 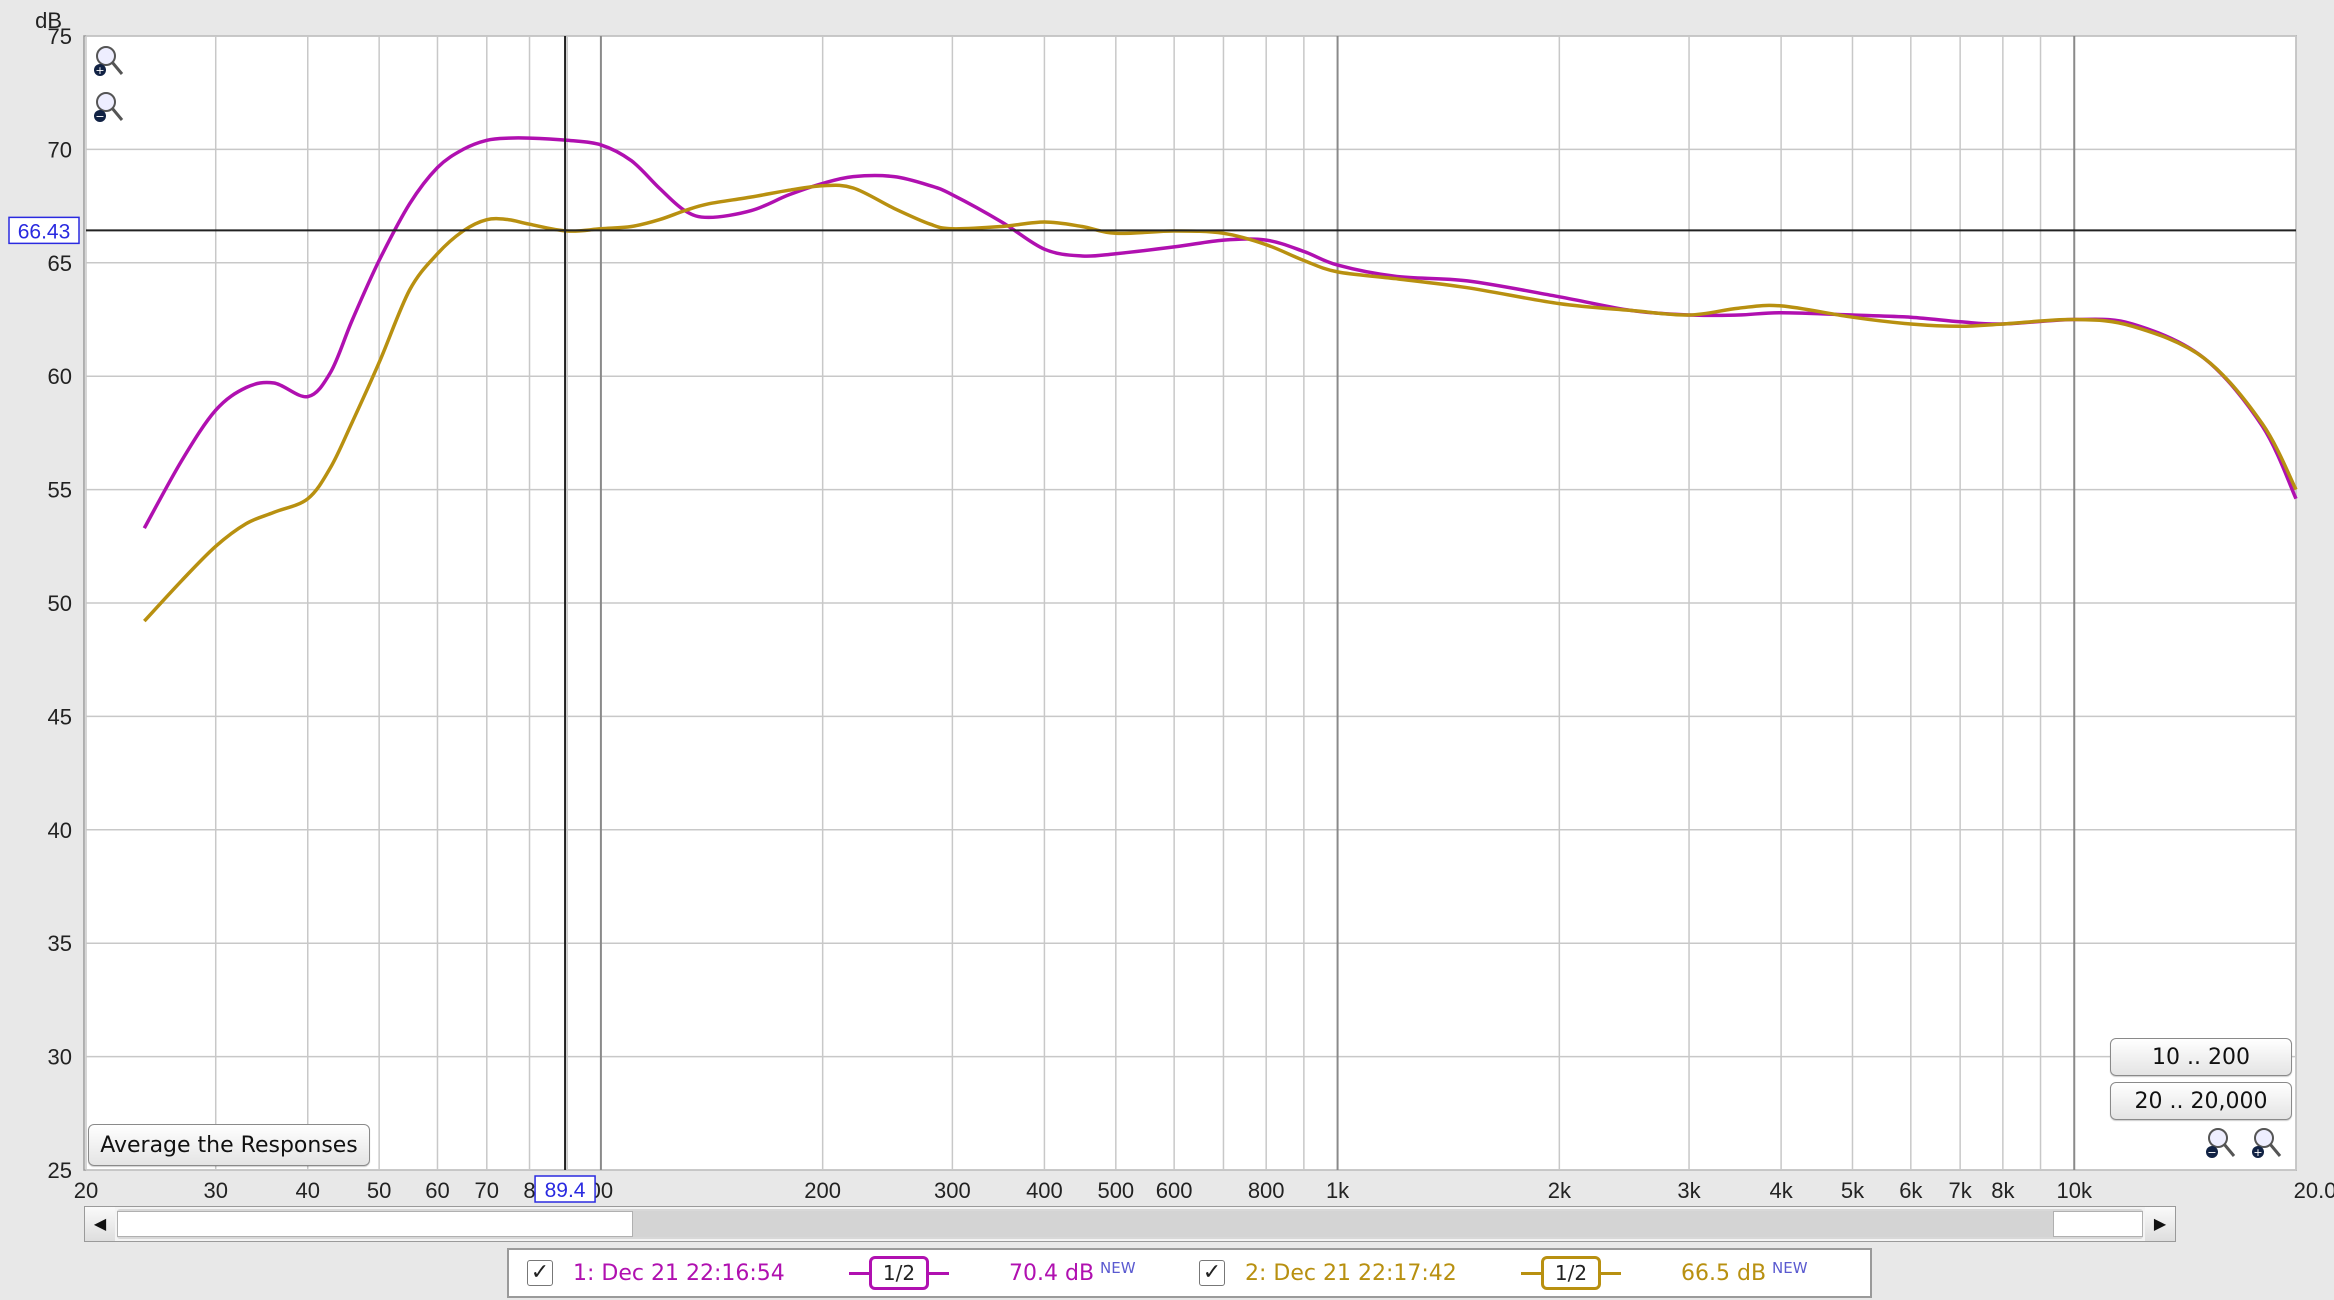 I want to click on y-tick-label: 60, so click(x=60, y=376).